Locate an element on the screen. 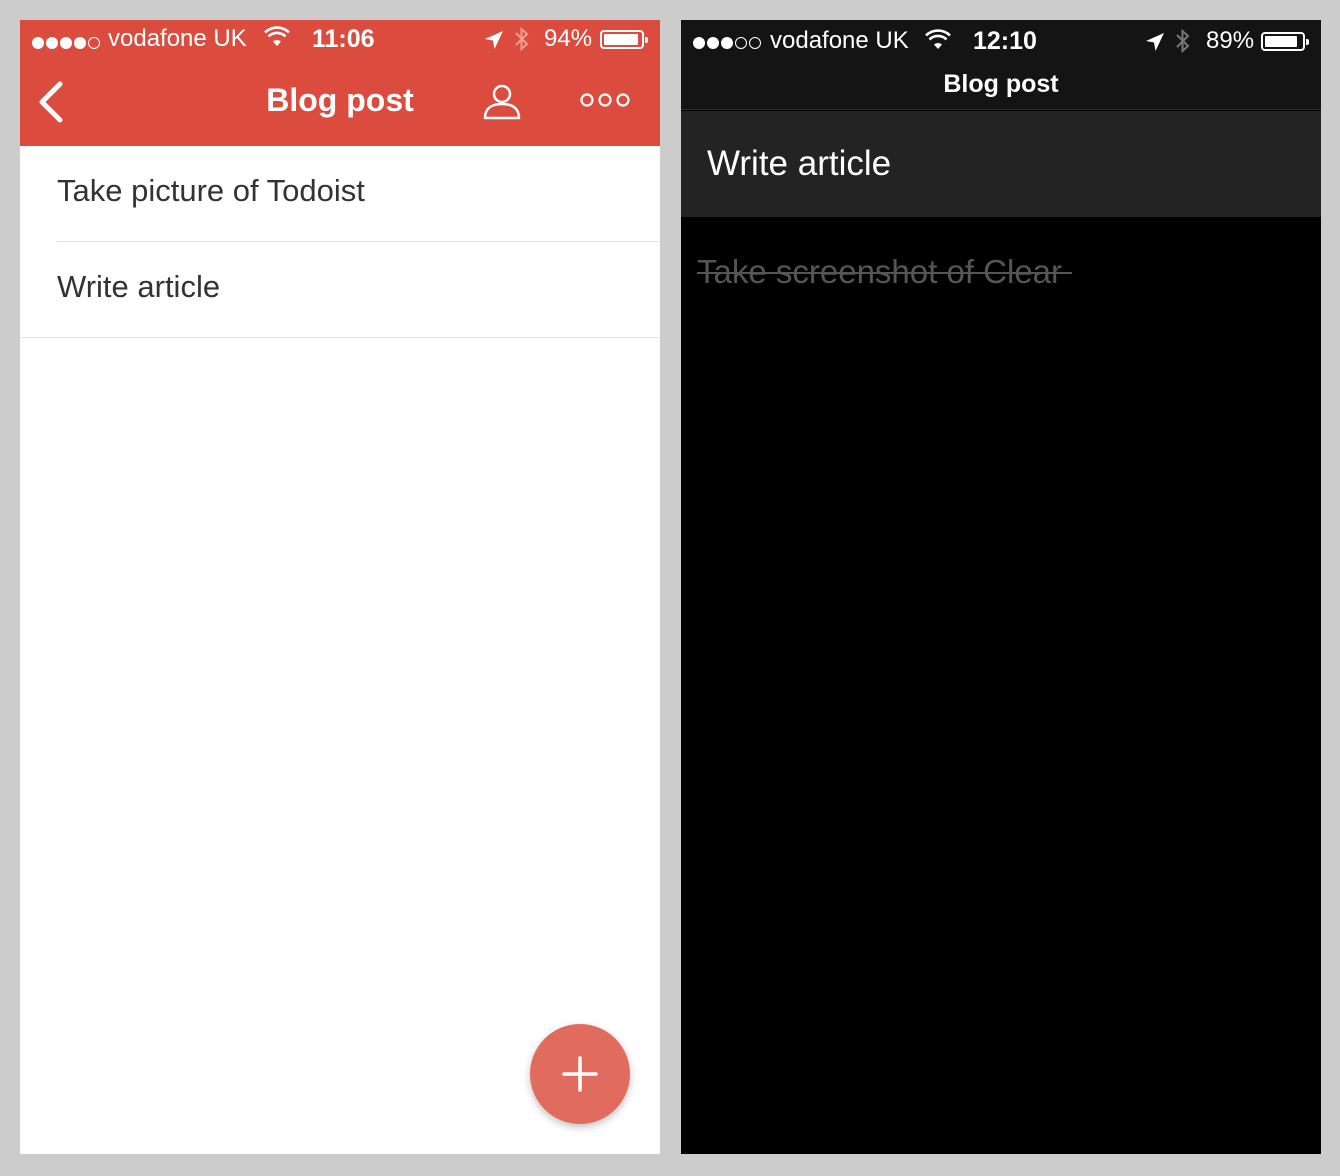 This screenshot has height=1176, width=1340. add-task-button is located at coordinates (580, 1074).